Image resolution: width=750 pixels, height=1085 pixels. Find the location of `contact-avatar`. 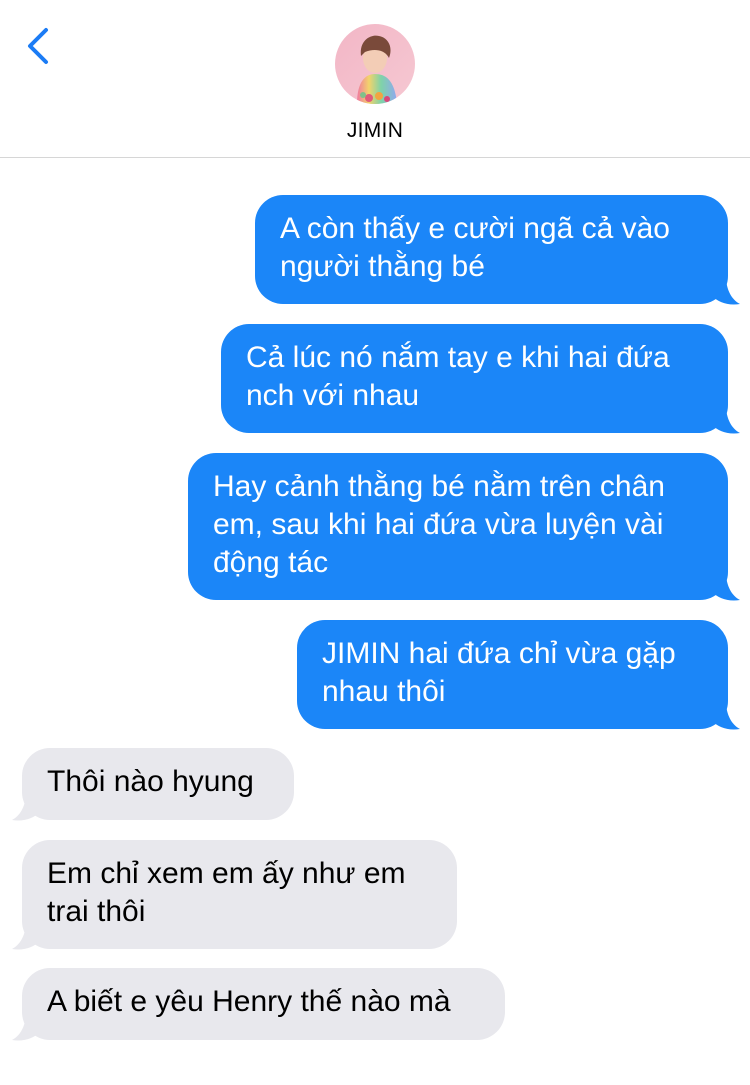

contact-avatar is located at coordinates (375, 64).